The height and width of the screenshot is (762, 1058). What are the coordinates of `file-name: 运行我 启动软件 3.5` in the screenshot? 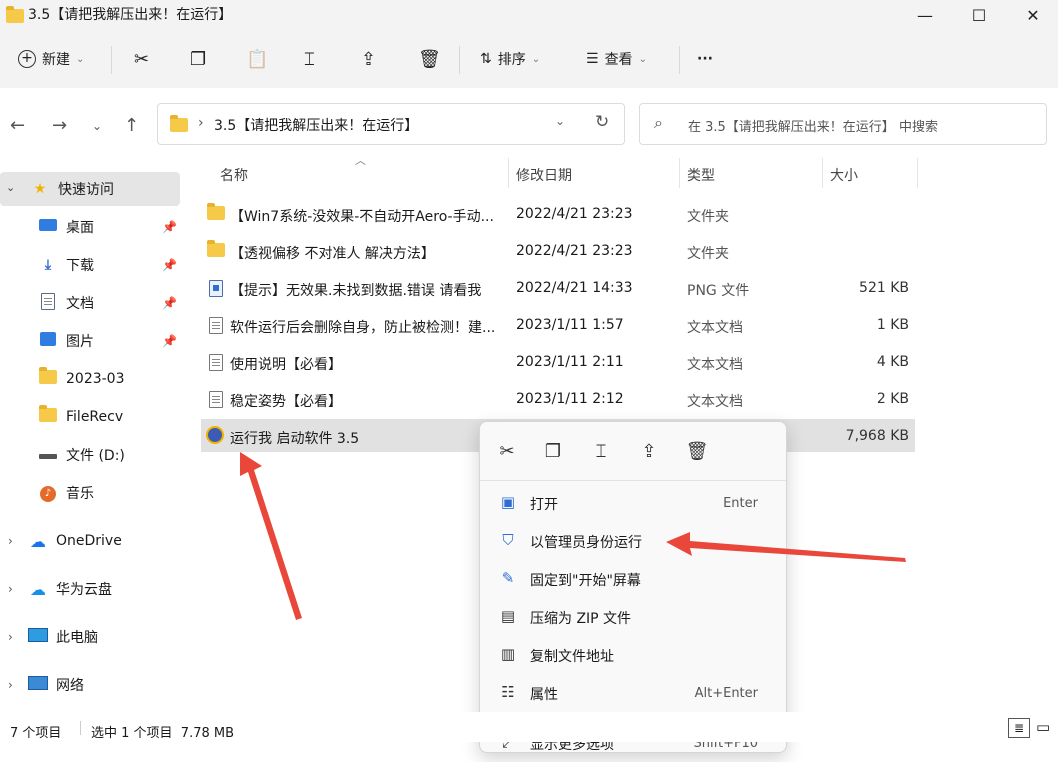 It's located at (295, 439).